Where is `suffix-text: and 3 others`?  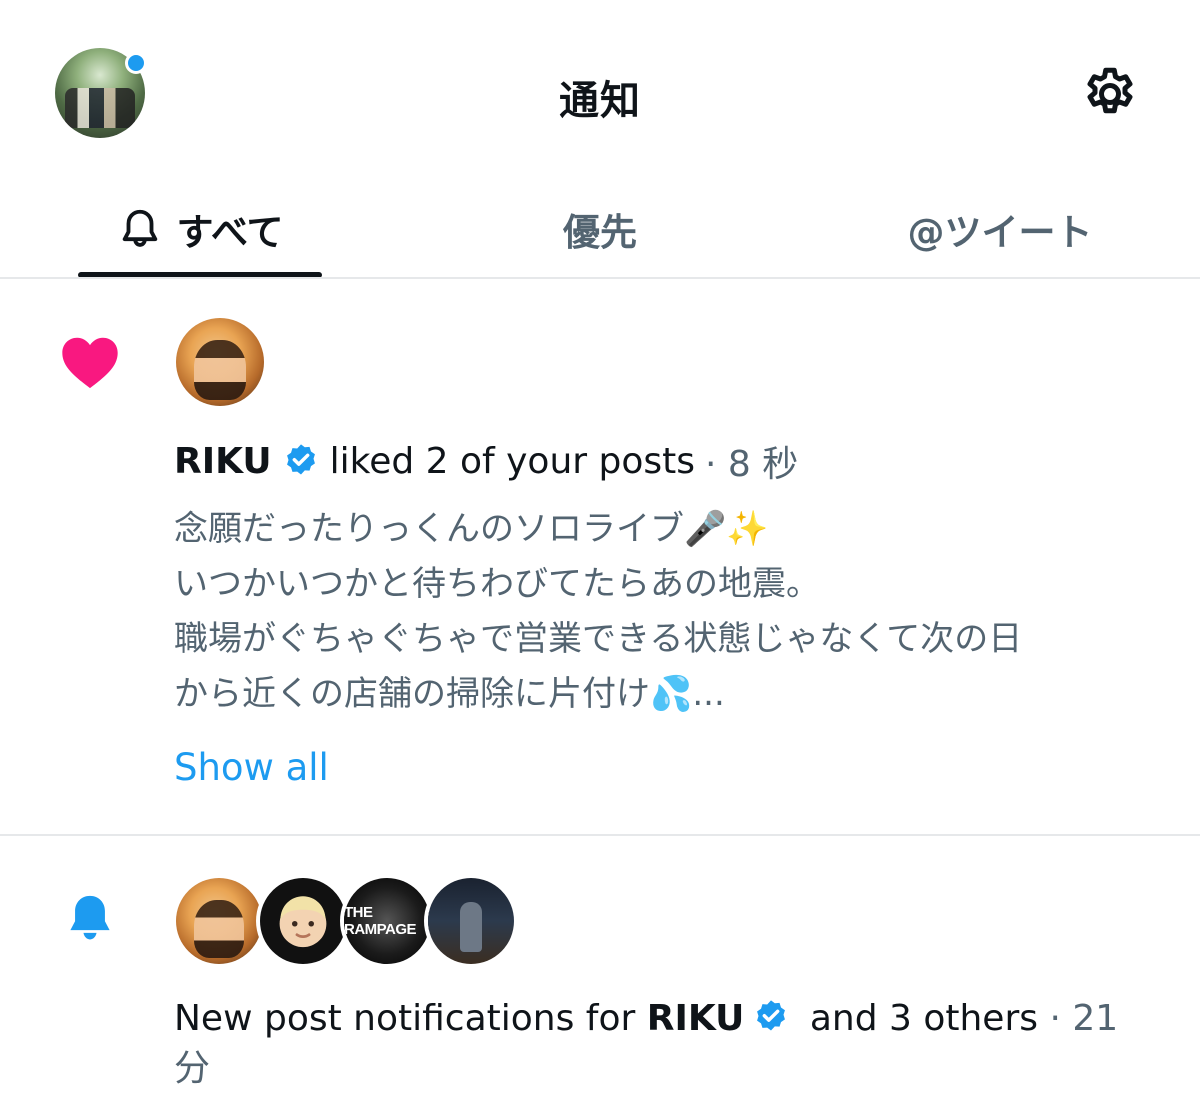
suffix-text: and 3 others is located at coordinates (918, 1018).